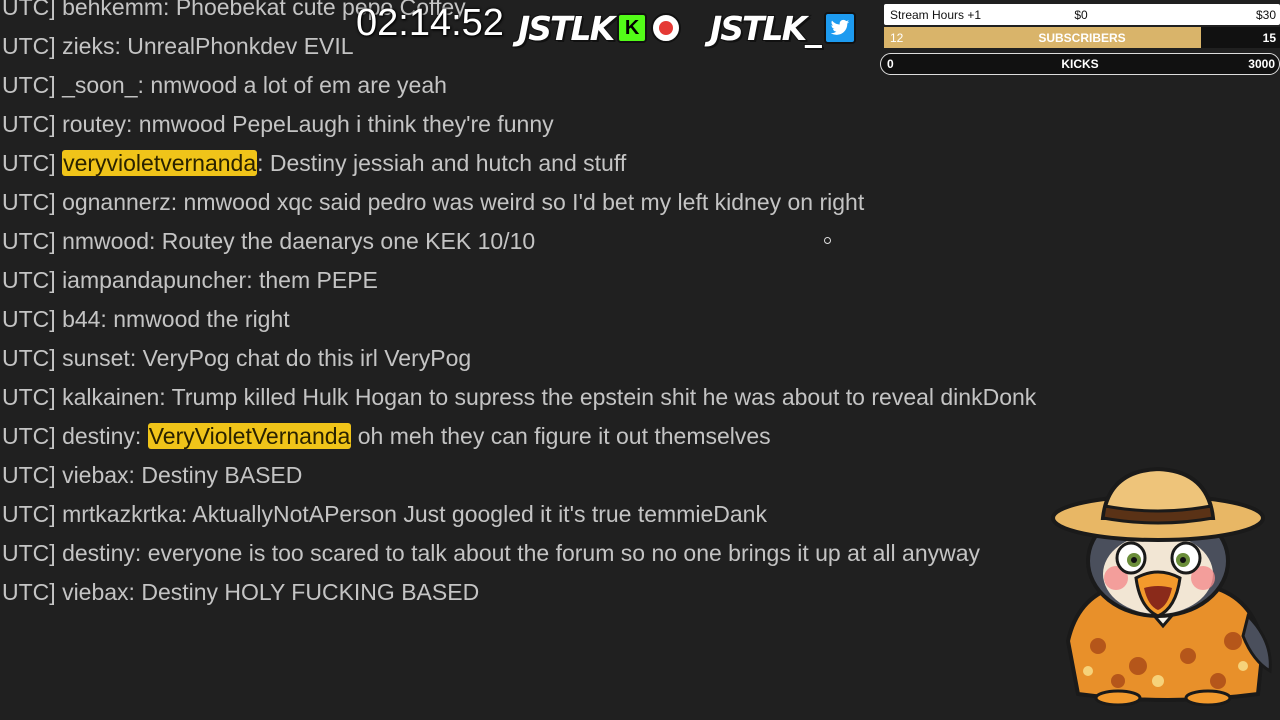  Describe the element at coordinates (84, 319) in the screenshot. I see `chat-username: b44:` at that location.